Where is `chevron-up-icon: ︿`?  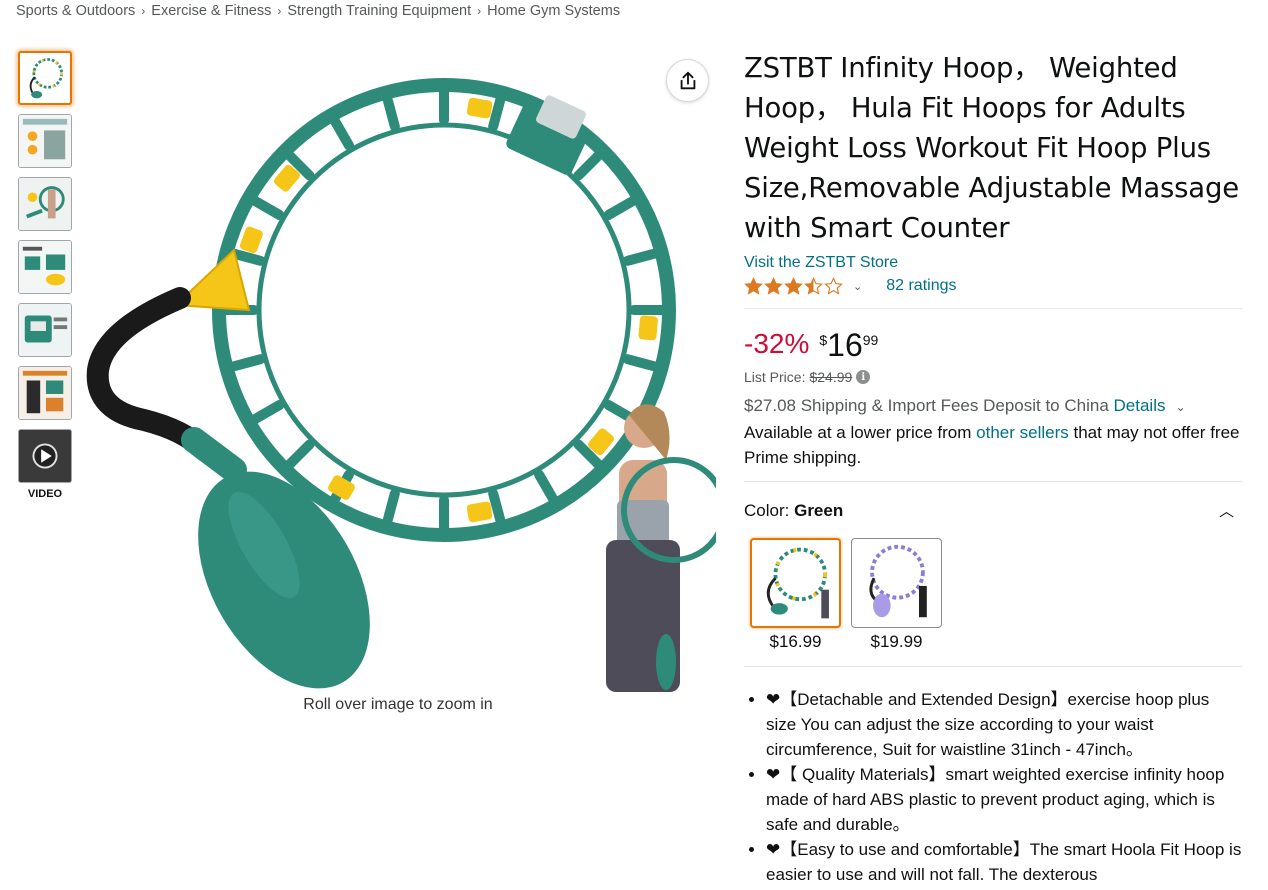 chevron-up-icon: ︿ is located at coordinates (1226, 510).